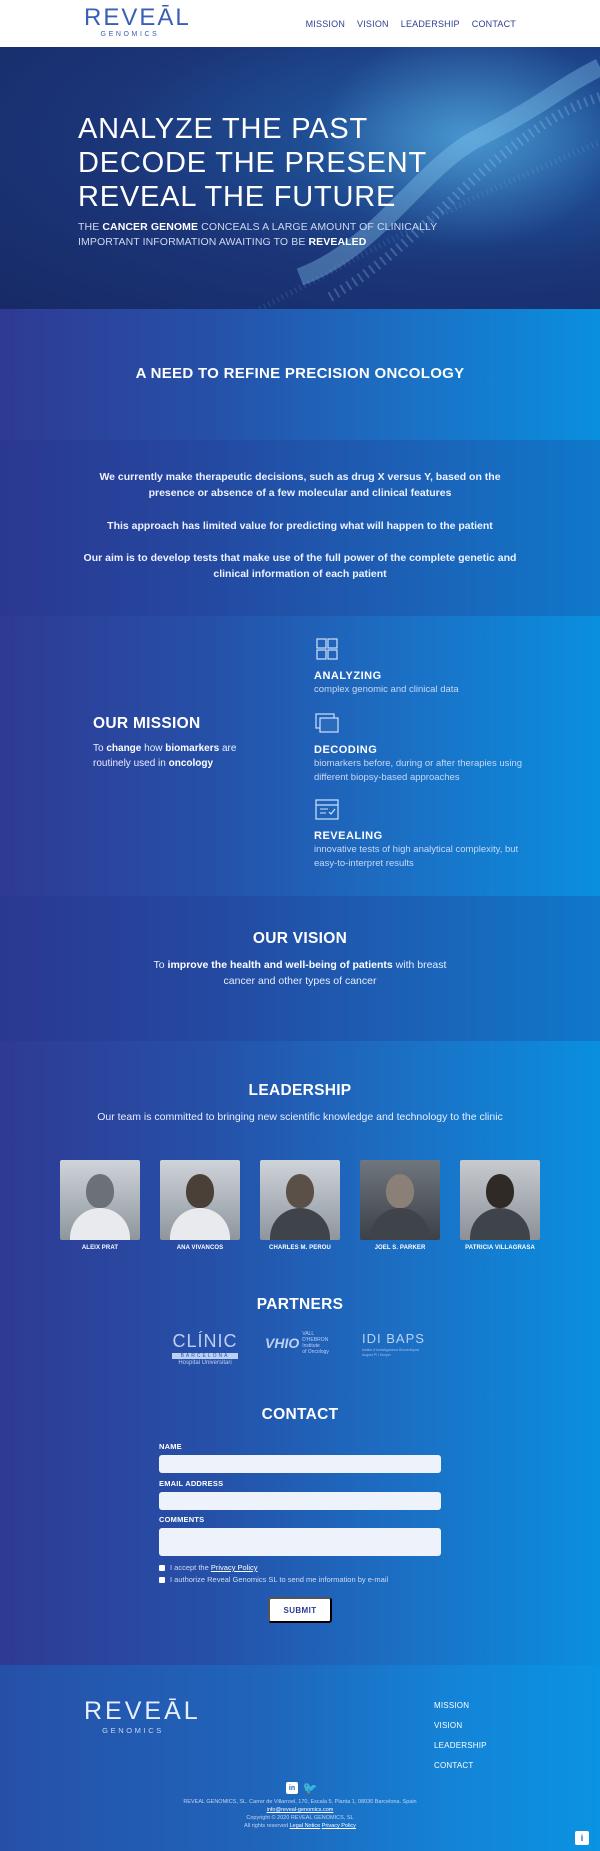  I want to click on twitter-icon: 🐦, so click(310, 1788).